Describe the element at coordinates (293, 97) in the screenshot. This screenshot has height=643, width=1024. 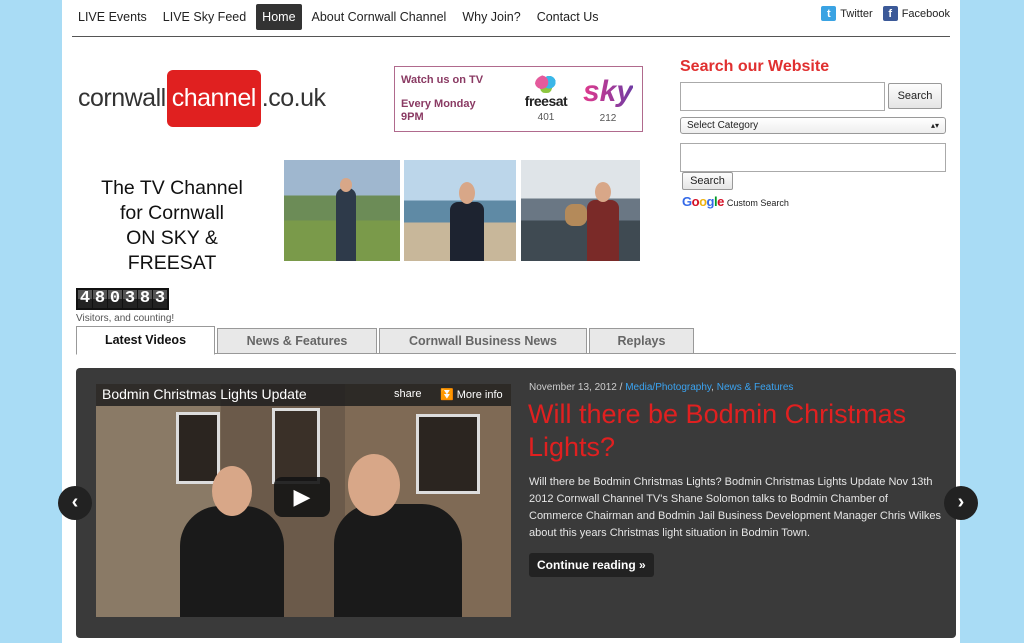
I see `logo-text-post: .co.uk` at that location.